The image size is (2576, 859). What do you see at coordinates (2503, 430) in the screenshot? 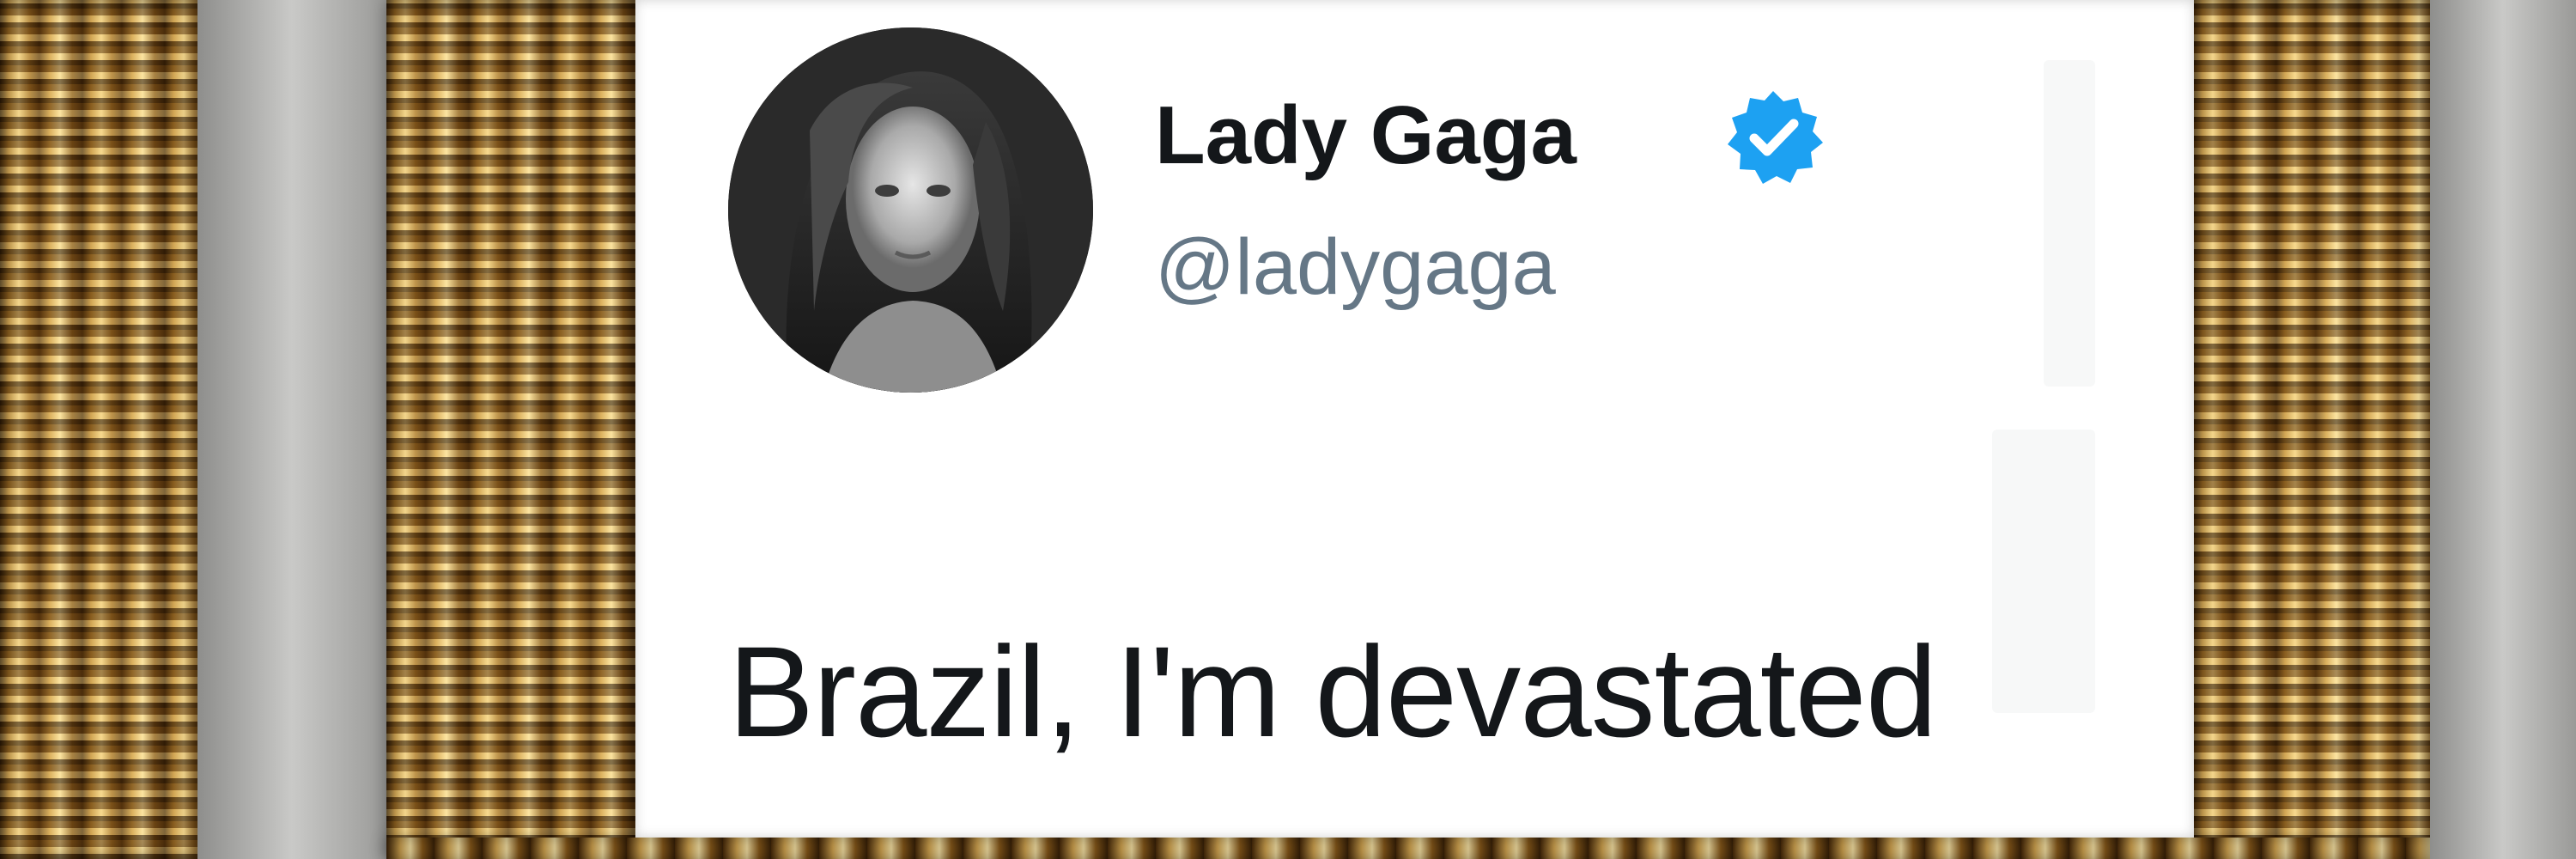
I see `wall-gap-right` at bounding box center [2503, 430].